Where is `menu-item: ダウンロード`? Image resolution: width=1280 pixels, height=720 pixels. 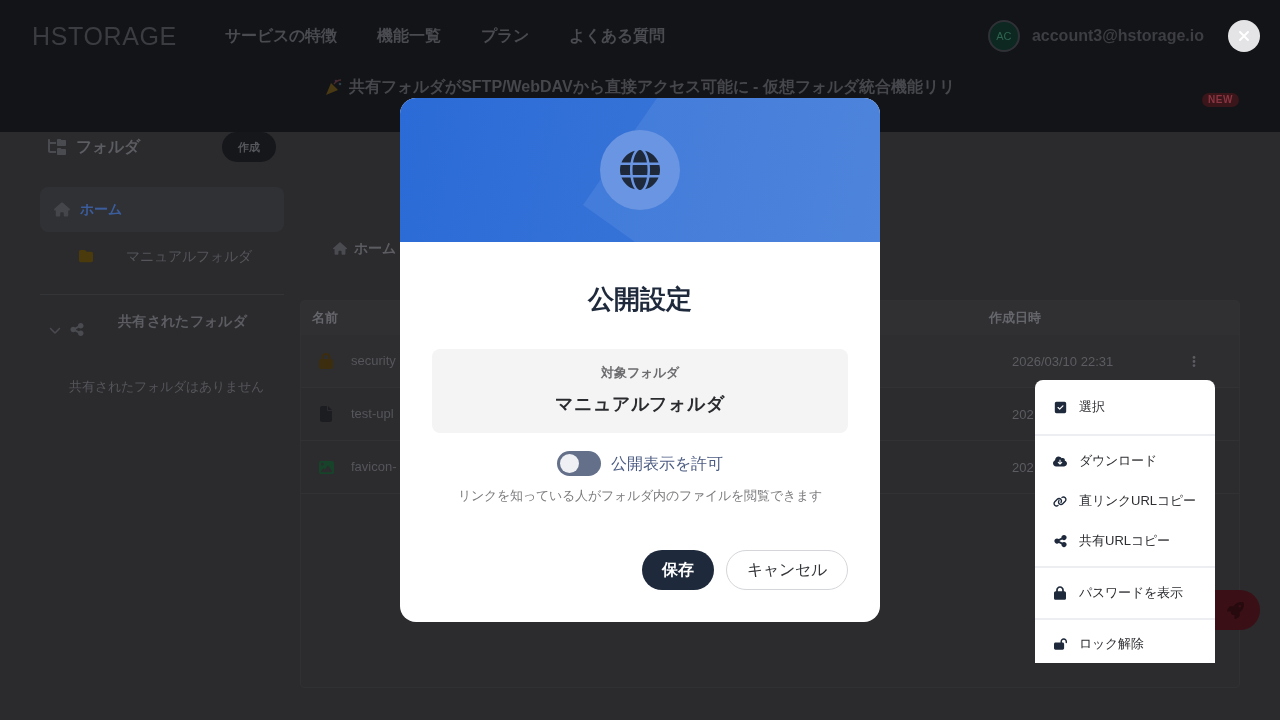
menu-item: ダウンロード is located at coordinates (1125, 461).